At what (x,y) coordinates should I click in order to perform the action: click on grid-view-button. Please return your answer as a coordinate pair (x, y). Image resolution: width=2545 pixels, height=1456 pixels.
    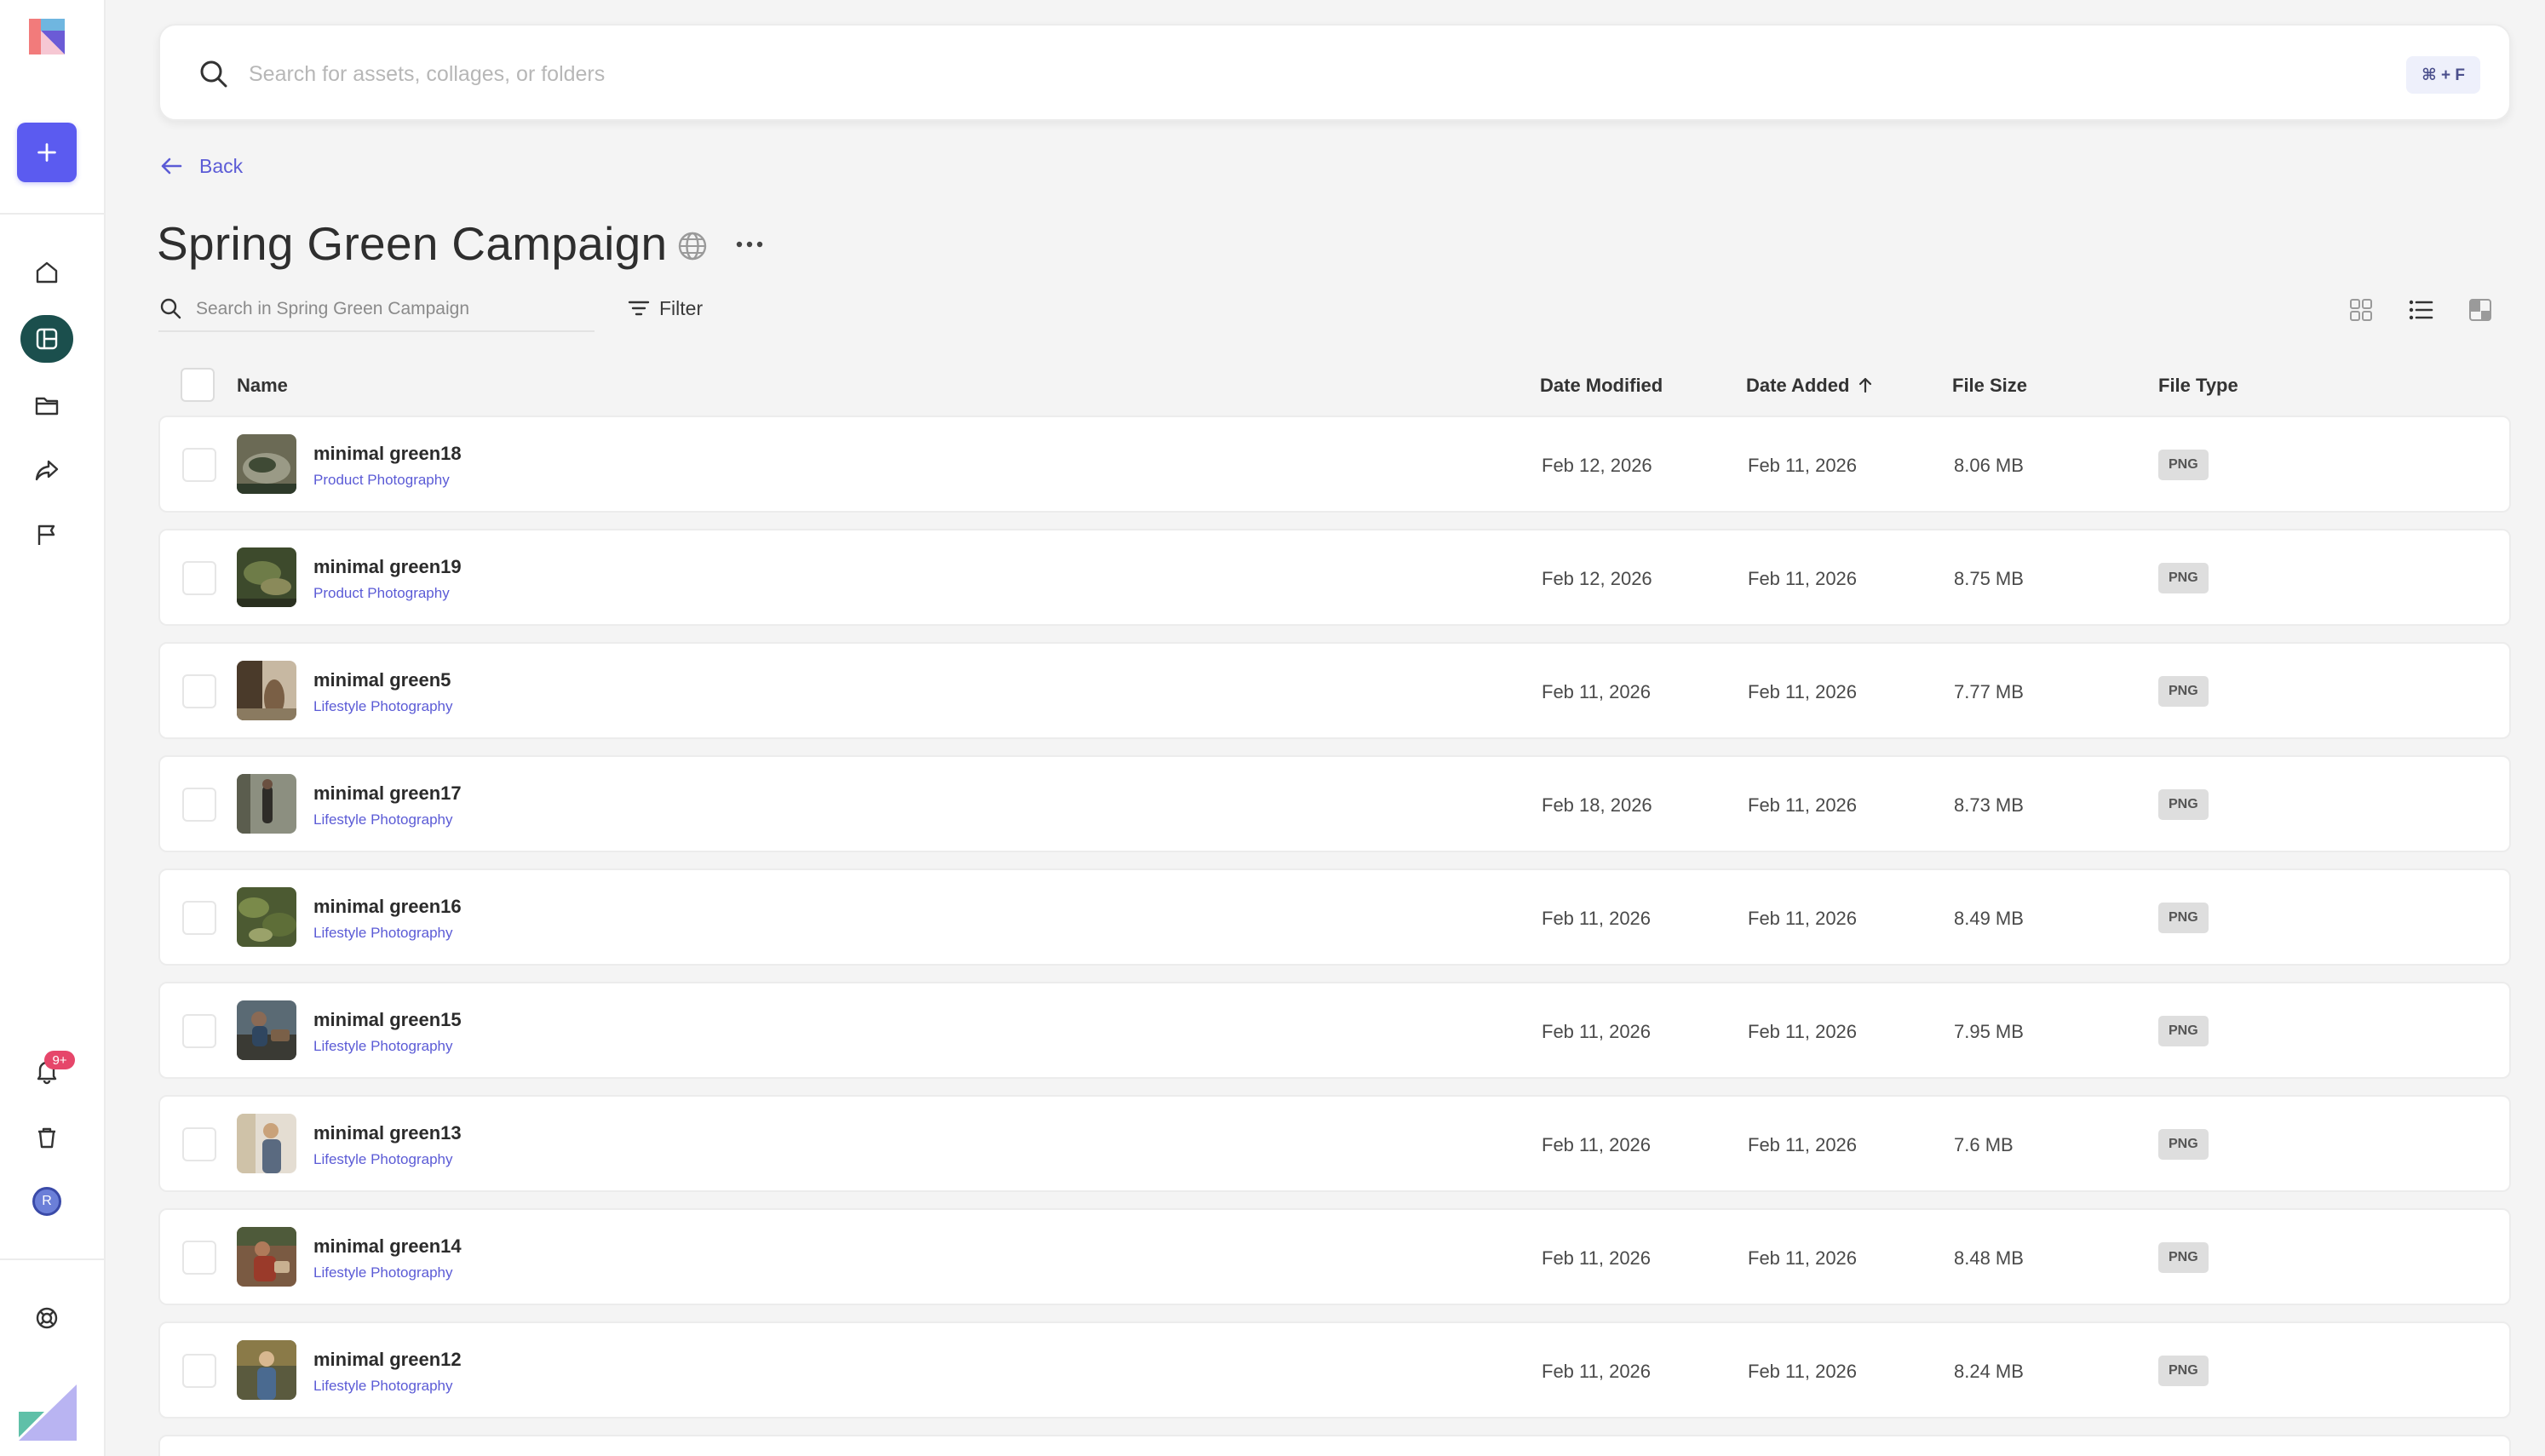
    Looking at the image, I should click on (2361, 310).